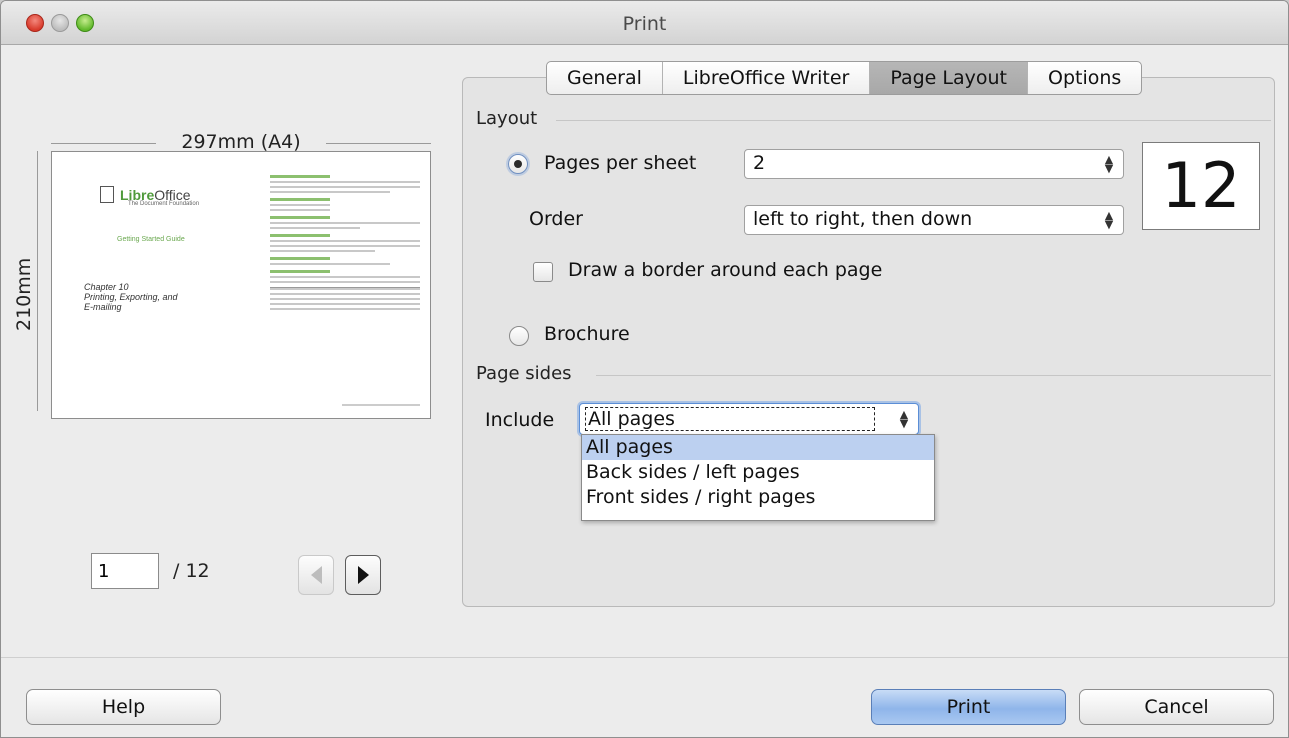  I want to click on include-option-front-sides: Front sides / right pages, so click(758, 497).